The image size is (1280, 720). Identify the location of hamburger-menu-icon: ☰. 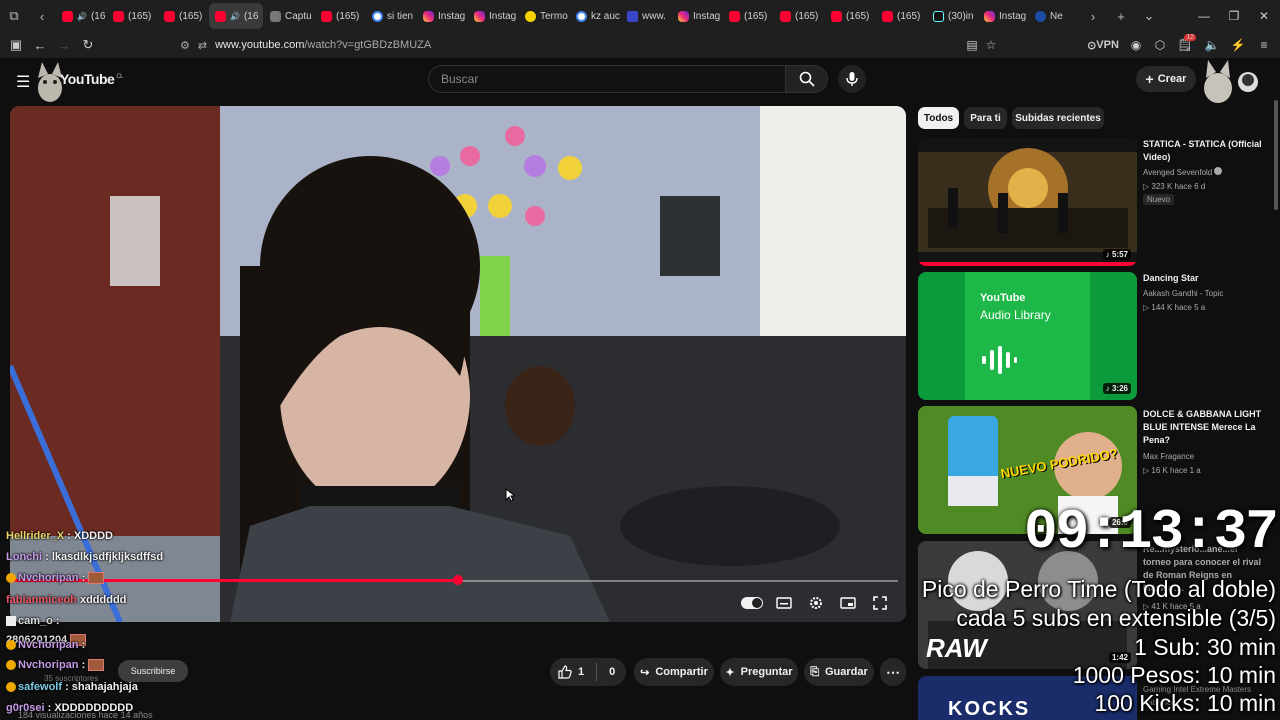
(23, 82).